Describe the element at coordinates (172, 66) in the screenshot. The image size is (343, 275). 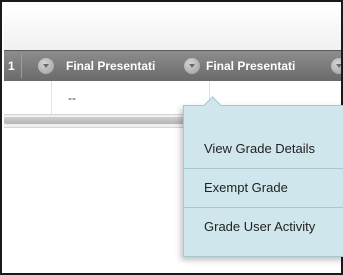
I see `grid-header-row: 1 Final Presentati Final Presentati` at that location.